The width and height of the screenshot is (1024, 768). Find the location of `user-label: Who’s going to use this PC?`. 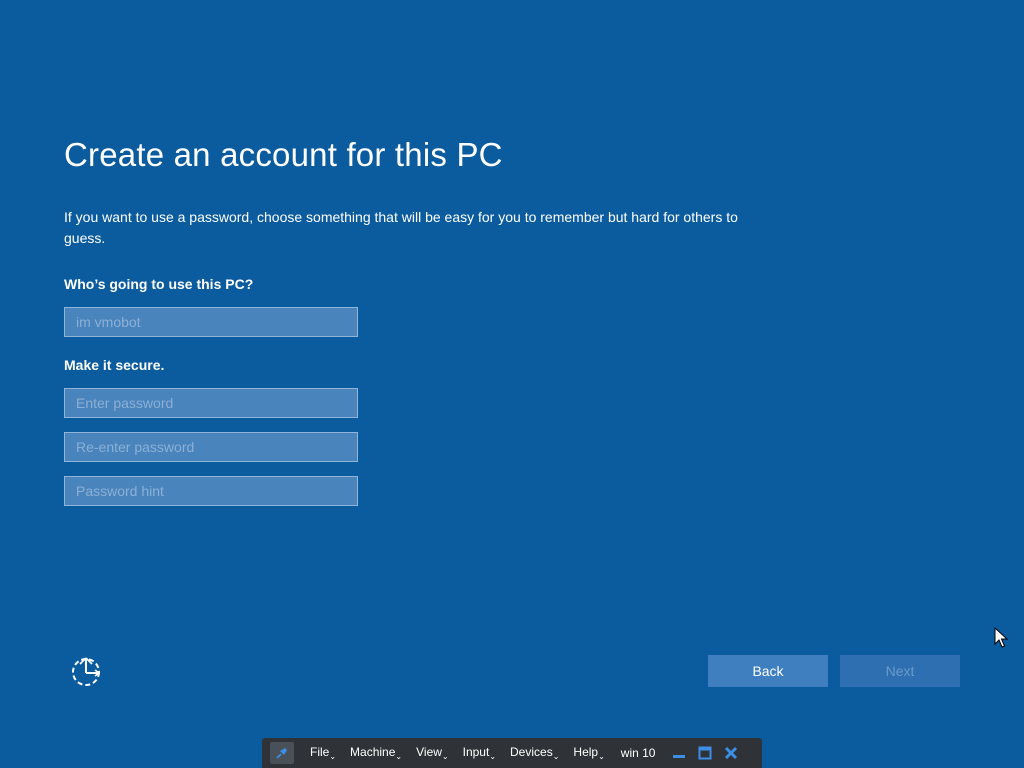

user-label: Who’s going to use this PC? is located at coordinates (159, 284).